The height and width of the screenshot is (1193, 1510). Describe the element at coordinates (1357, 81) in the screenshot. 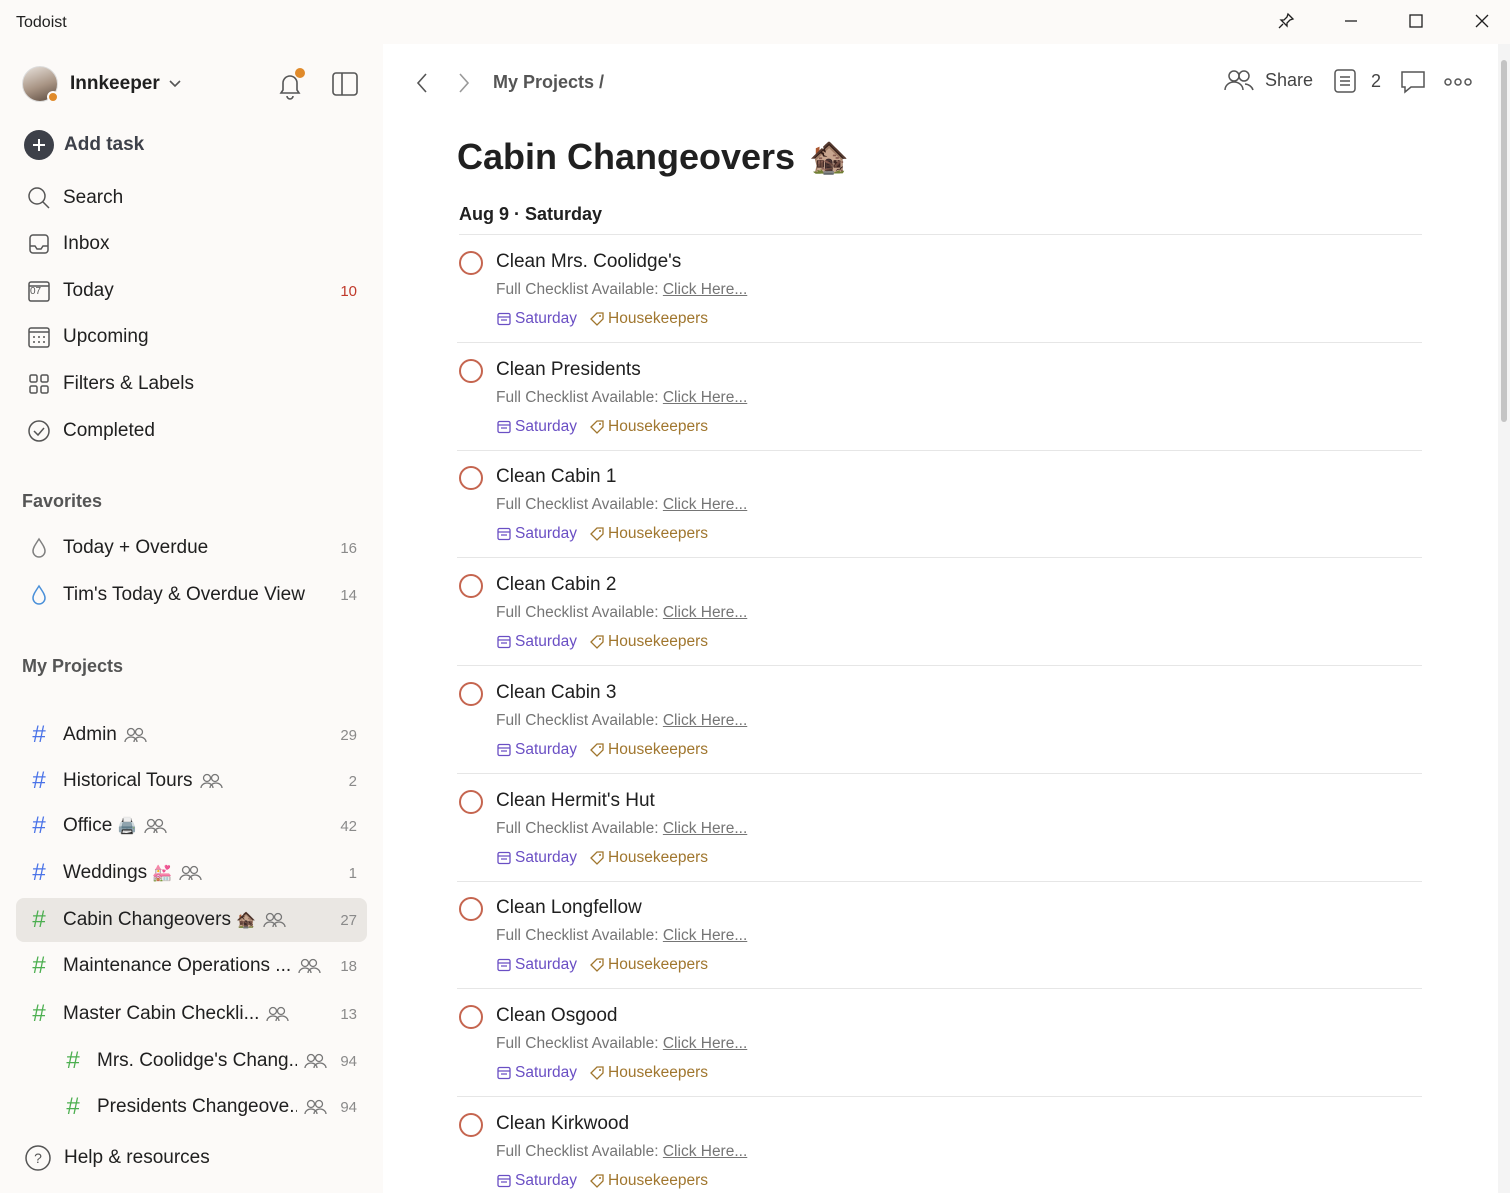

I see `view-options-button: 2` at that location.